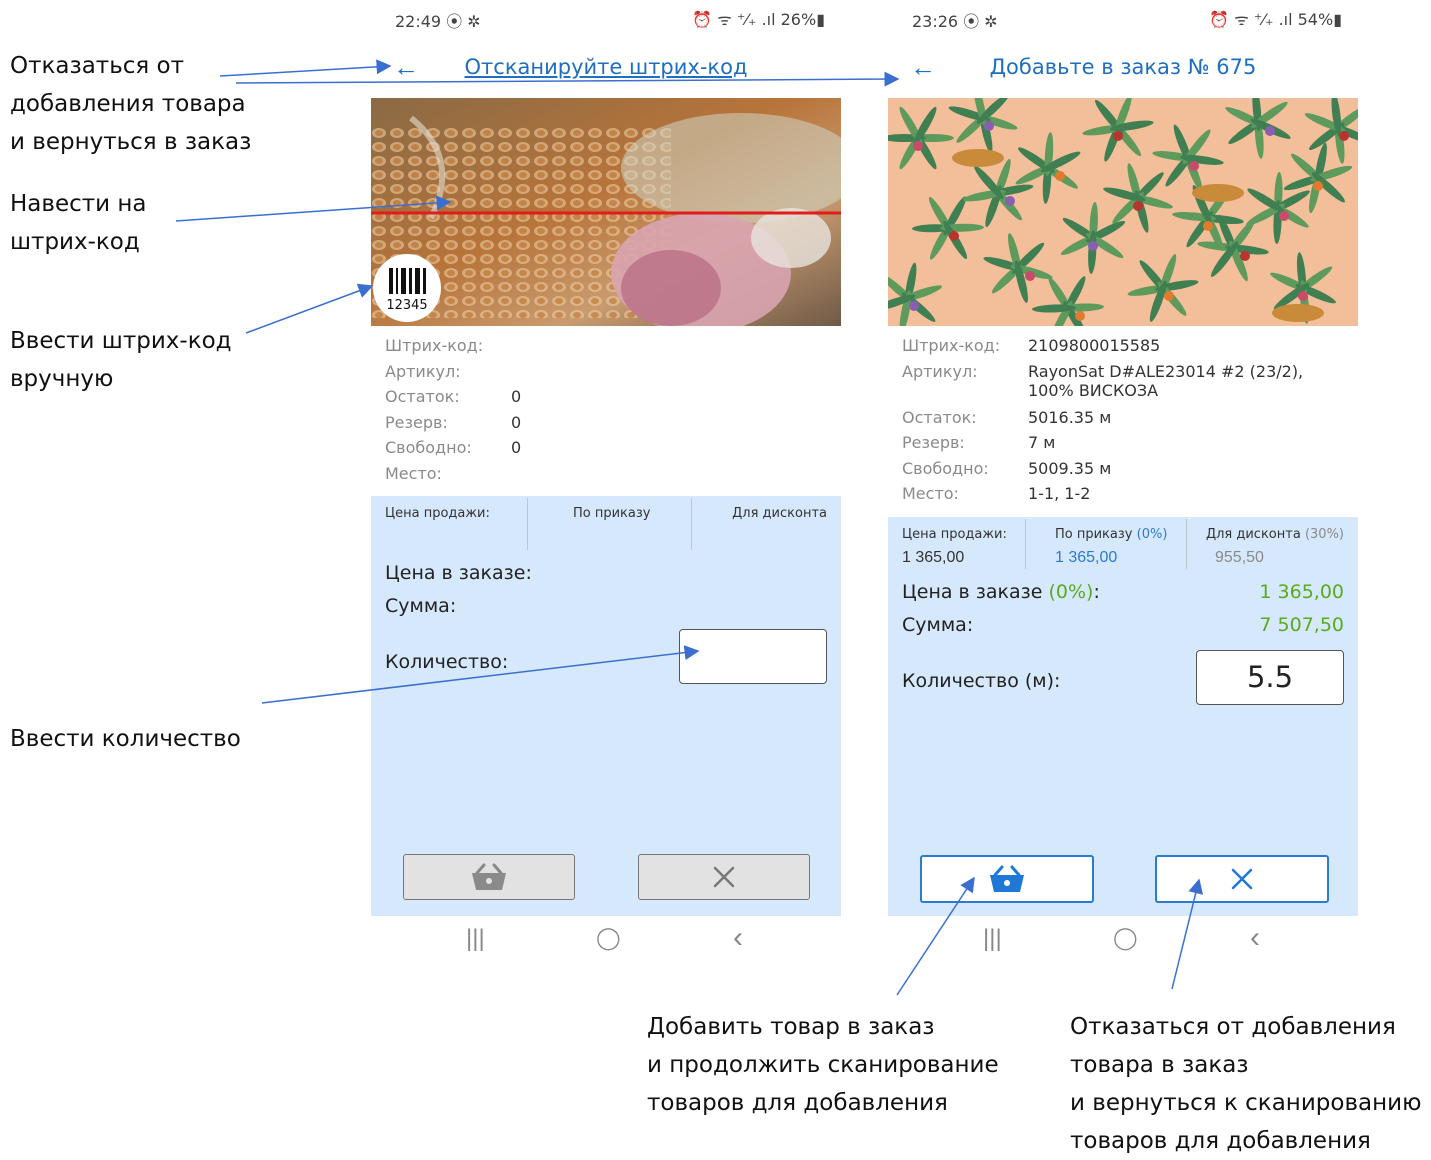  Describe the element at coordinates (458, 573) in the screenshot. I see `order-price-label: Цена в заказе:` at that location.